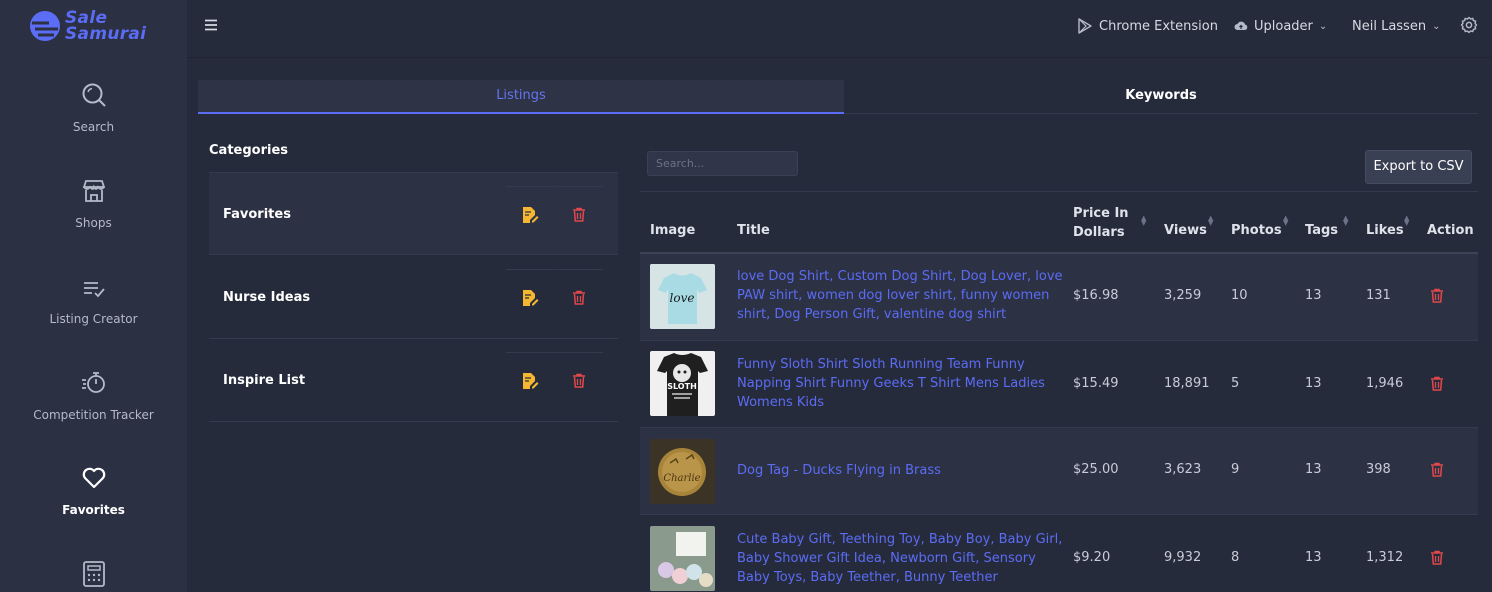  What do you see at coordinates (1183, 557) in the screenshot?
I see `views-cell: 9,932` at bounding box center [1183, 557].